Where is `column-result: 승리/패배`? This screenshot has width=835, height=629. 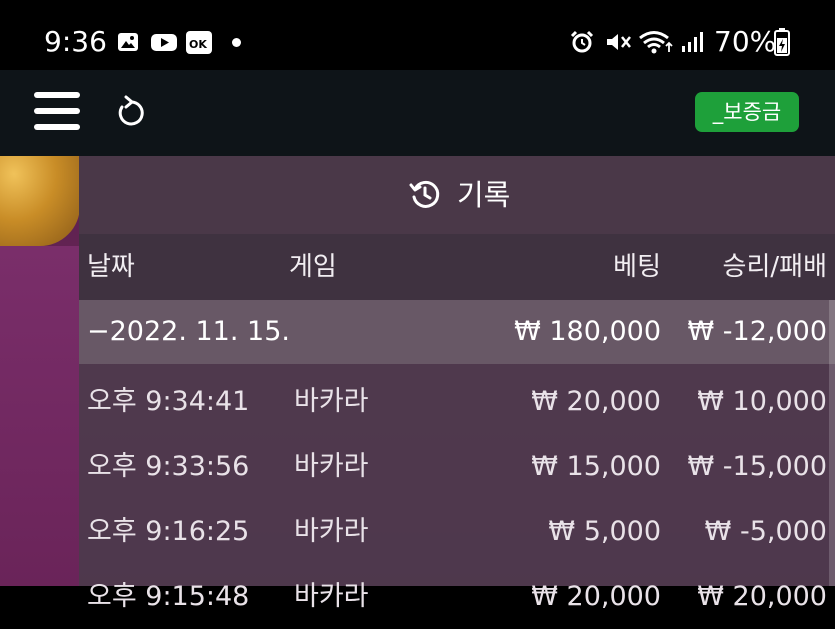 column-result: 승리/패배 is located at coordinates (774, 267).